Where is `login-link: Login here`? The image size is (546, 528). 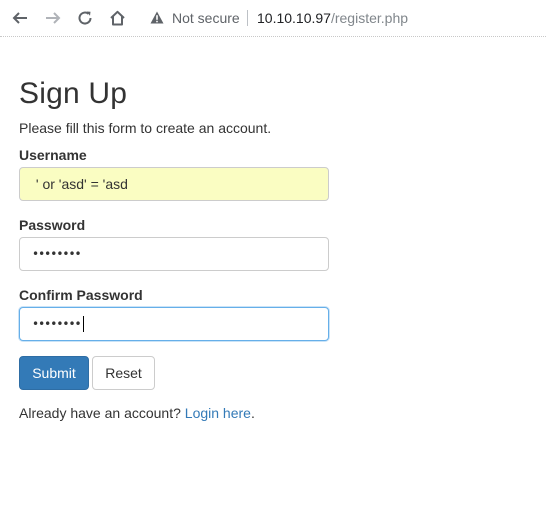
login-link: Login here is located at coordinates (218, 413).